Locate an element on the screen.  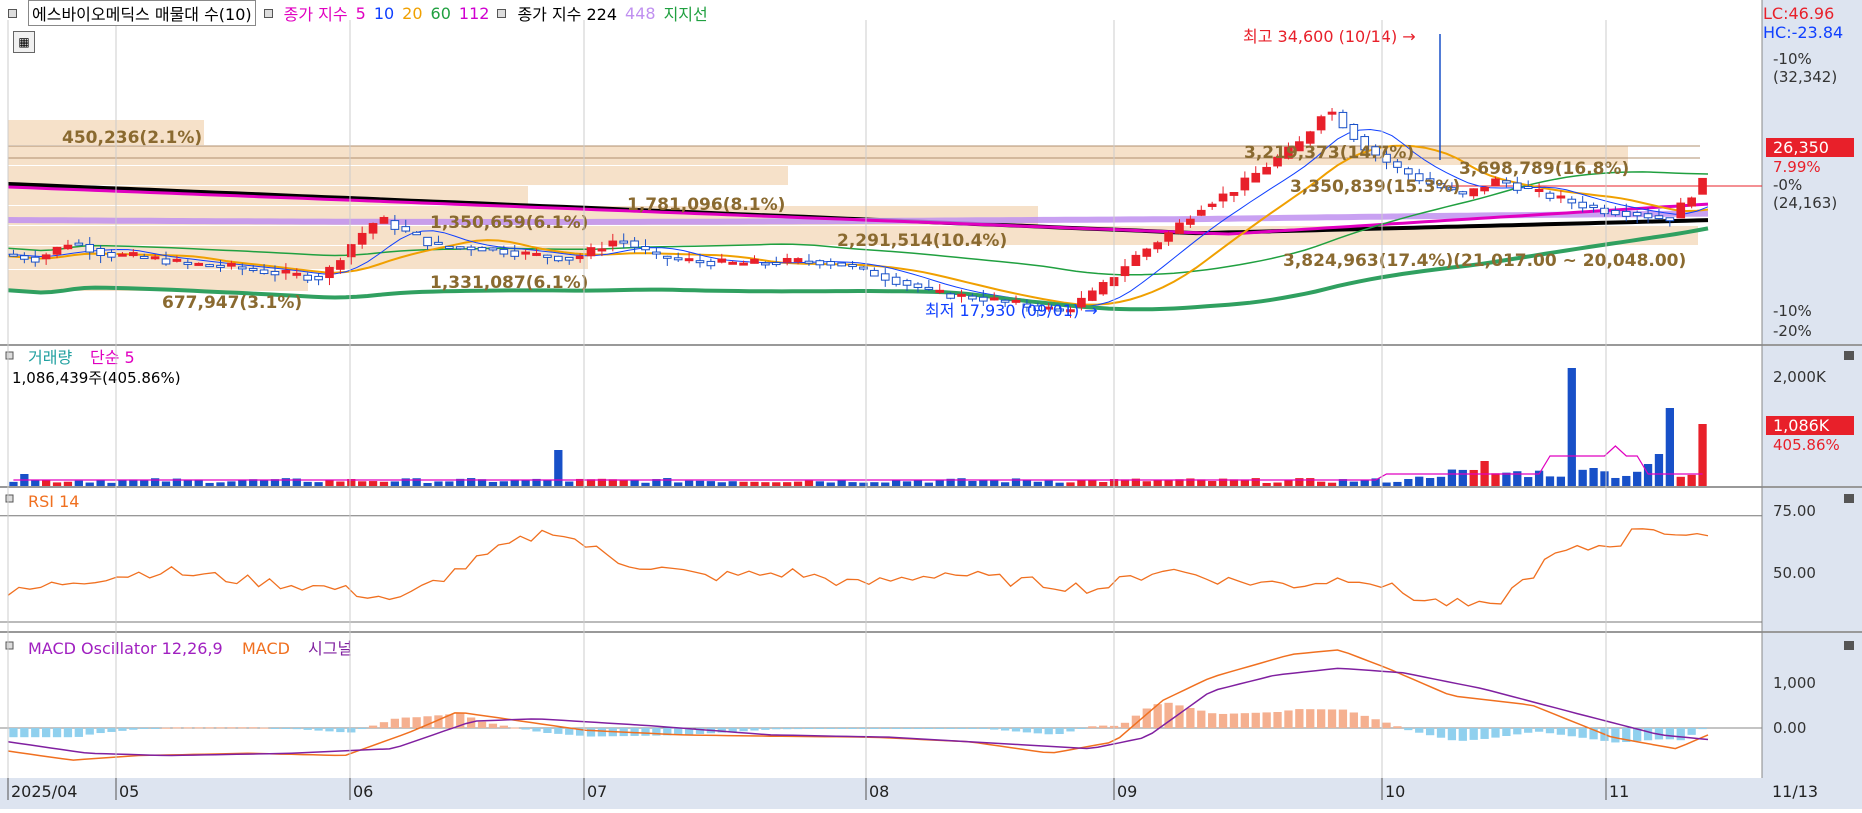
volume-profile-label: 1,331,087(6.1%) is located at coordinates (509, 283).